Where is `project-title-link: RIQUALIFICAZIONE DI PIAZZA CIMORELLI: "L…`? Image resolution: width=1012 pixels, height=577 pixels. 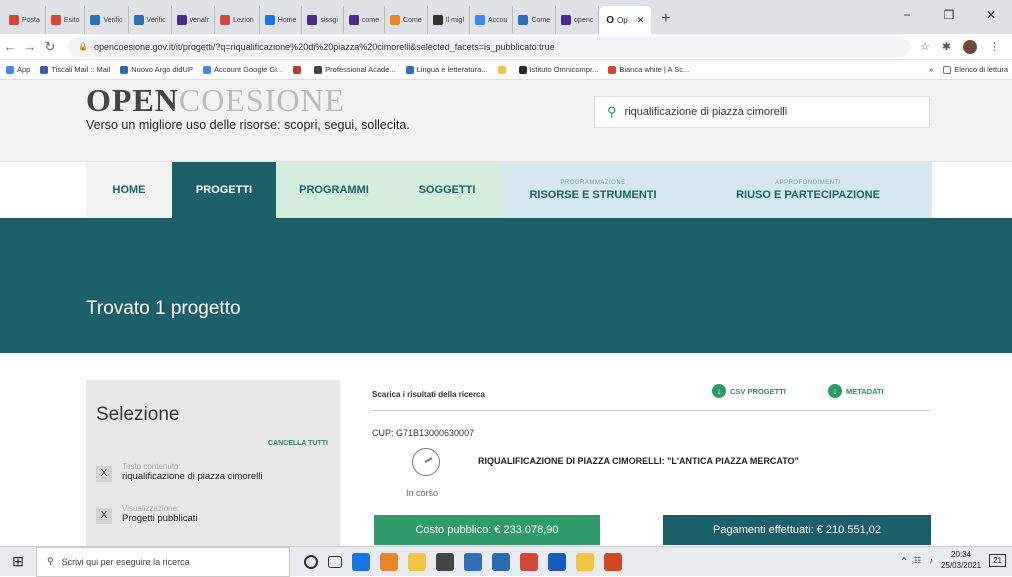
project-title-link: RIQUALIFICAZIONE DI PIAZZA CIMORELLI: "L… is located at coordinates (638, 461).